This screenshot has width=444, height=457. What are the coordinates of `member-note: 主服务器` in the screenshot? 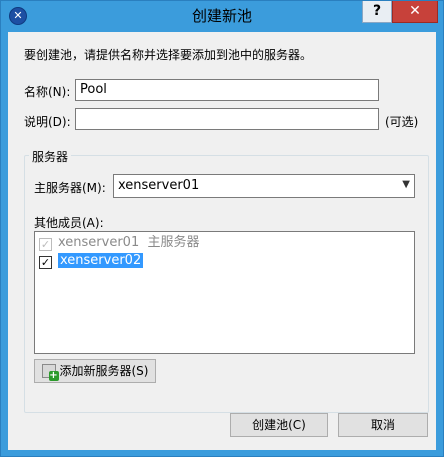 It's located at (173, 242).